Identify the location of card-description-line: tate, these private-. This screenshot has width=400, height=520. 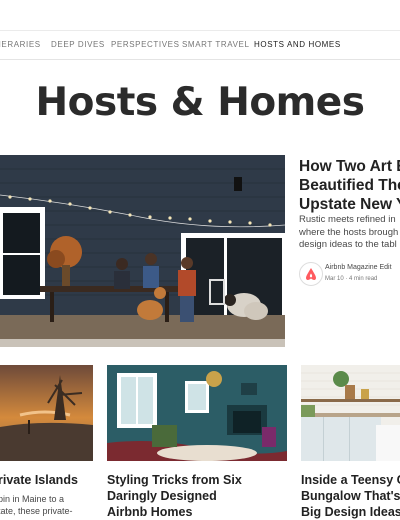
(36, 511).